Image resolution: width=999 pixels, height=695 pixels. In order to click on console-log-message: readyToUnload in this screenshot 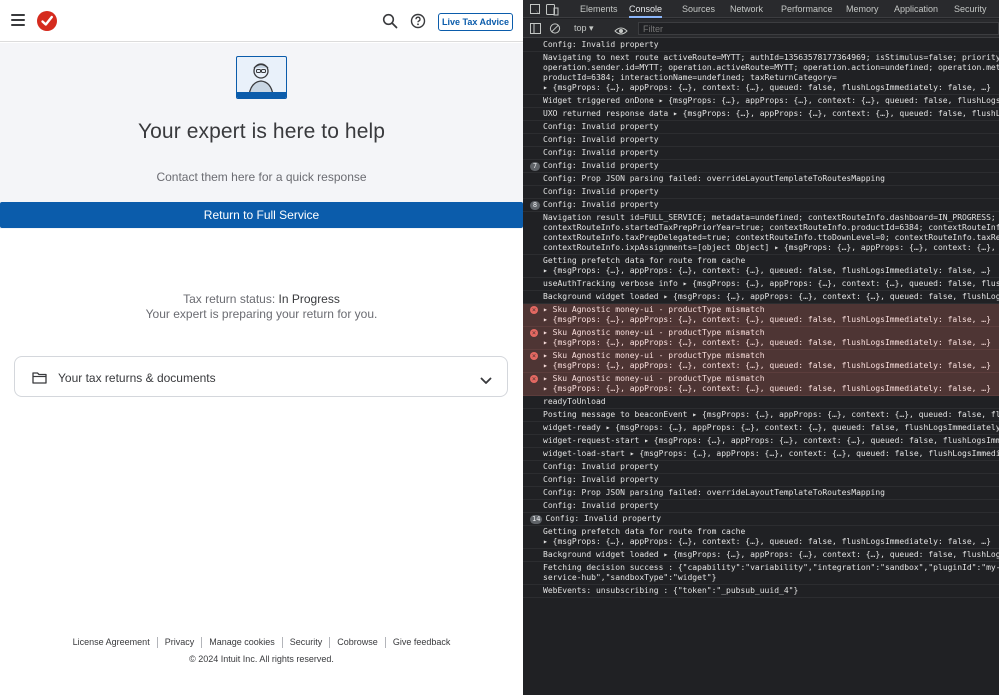, I will do `click(761, 402)`.